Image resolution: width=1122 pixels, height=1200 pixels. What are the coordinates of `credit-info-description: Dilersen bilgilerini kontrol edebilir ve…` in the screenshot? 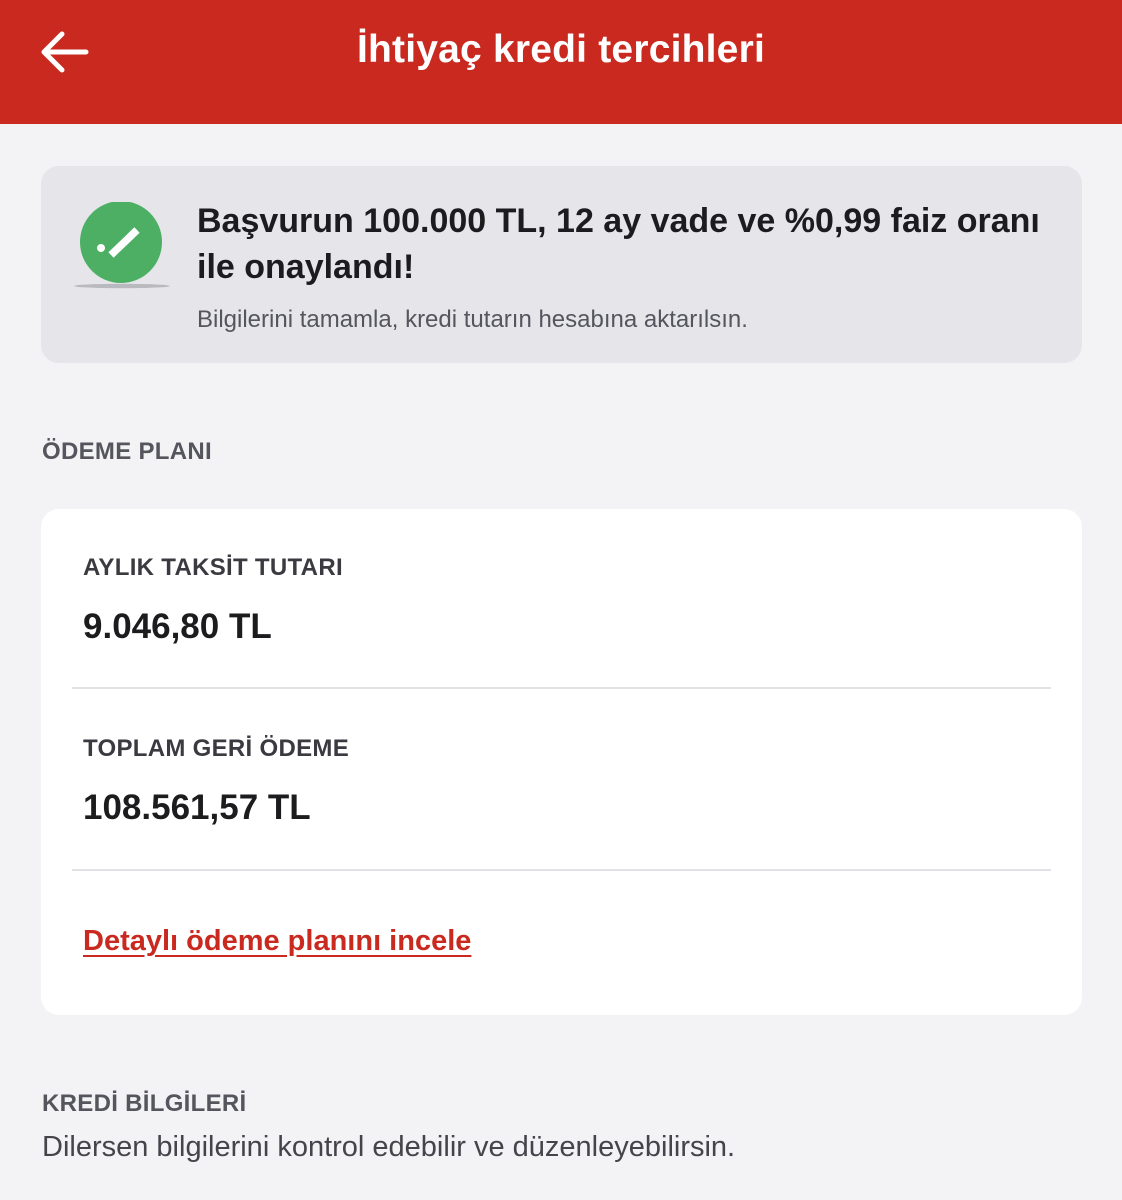 It's located at (389, 1147).